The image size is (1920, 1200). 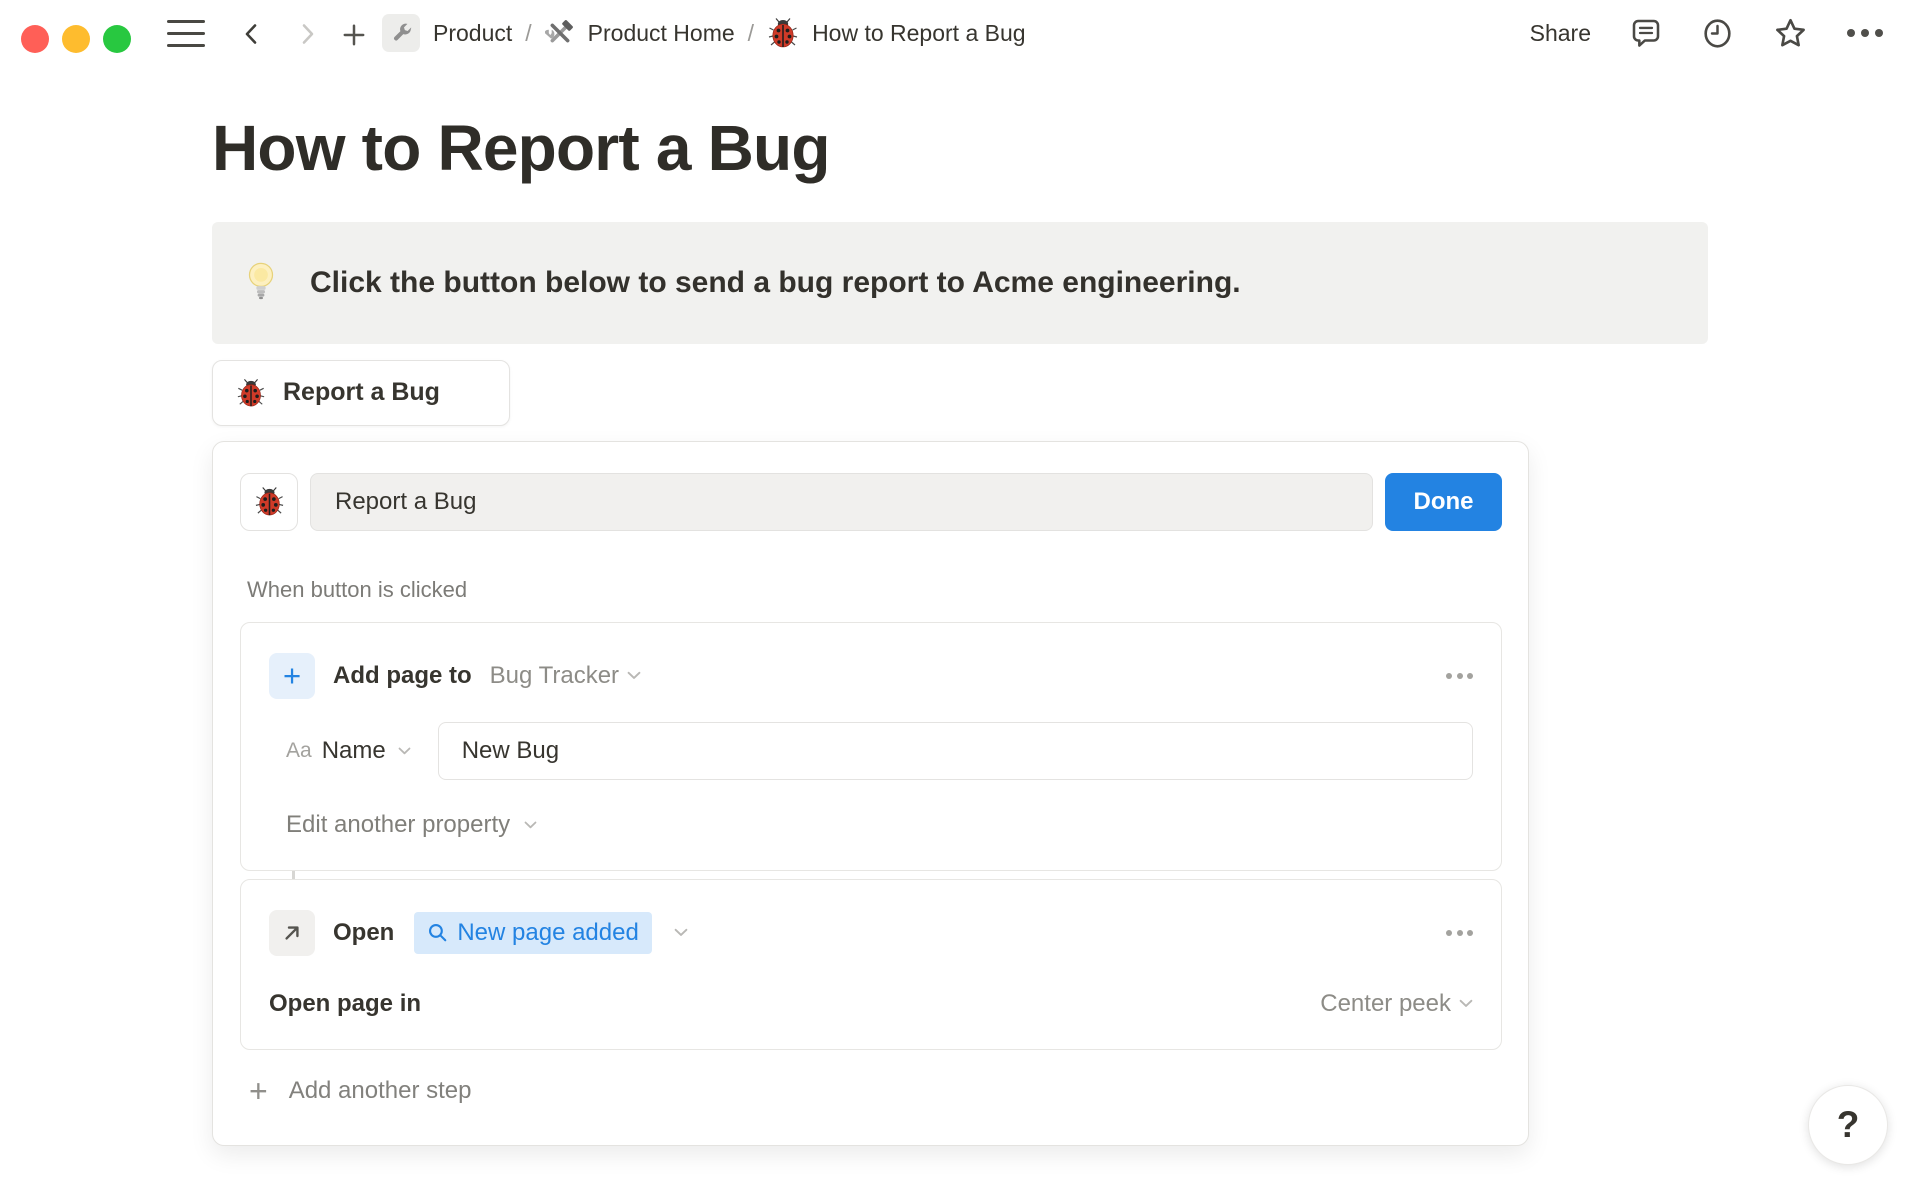 I want to click on target-database-value: Bug Tracker, so click(x=554, y=675).